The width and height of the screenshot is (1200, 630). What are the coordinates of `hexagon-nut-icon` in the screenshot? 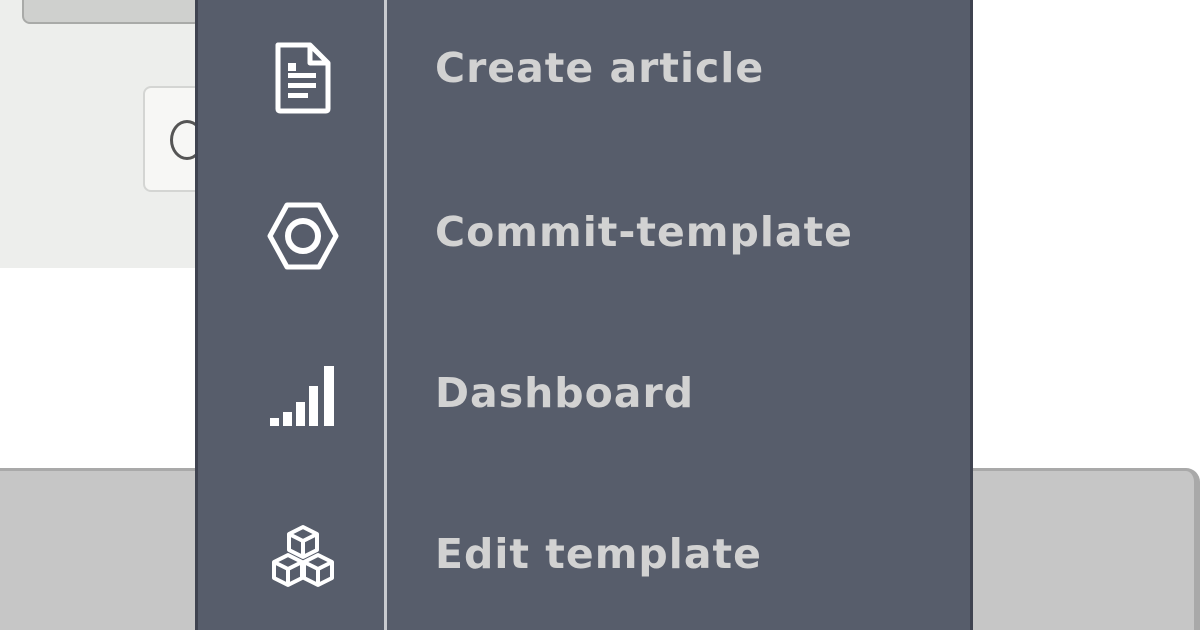 It's located at (303, 236).